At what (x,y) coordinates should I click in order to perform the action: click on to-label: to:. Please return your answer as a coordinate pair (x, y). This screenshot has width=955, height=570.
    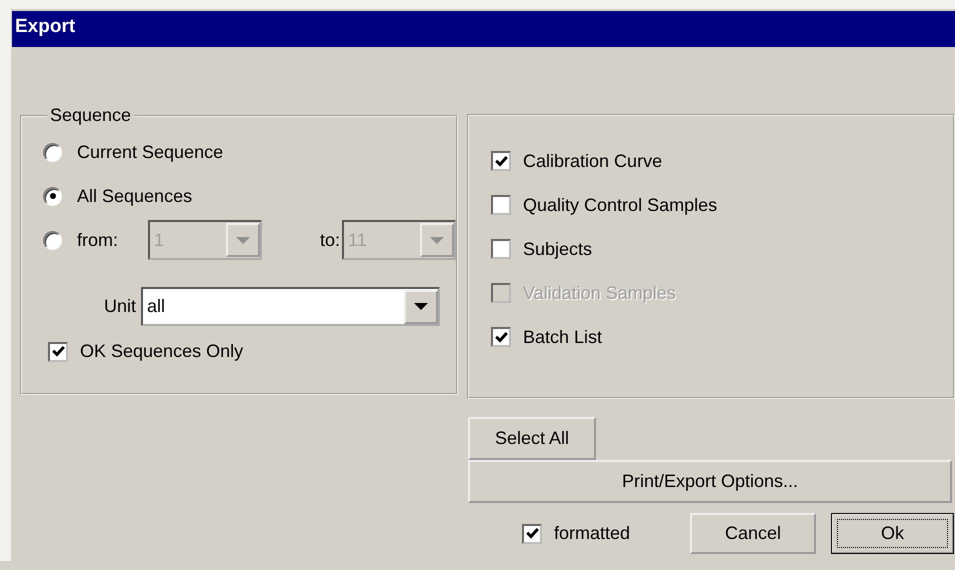
    Looking at the image, I should click on (330, 240).